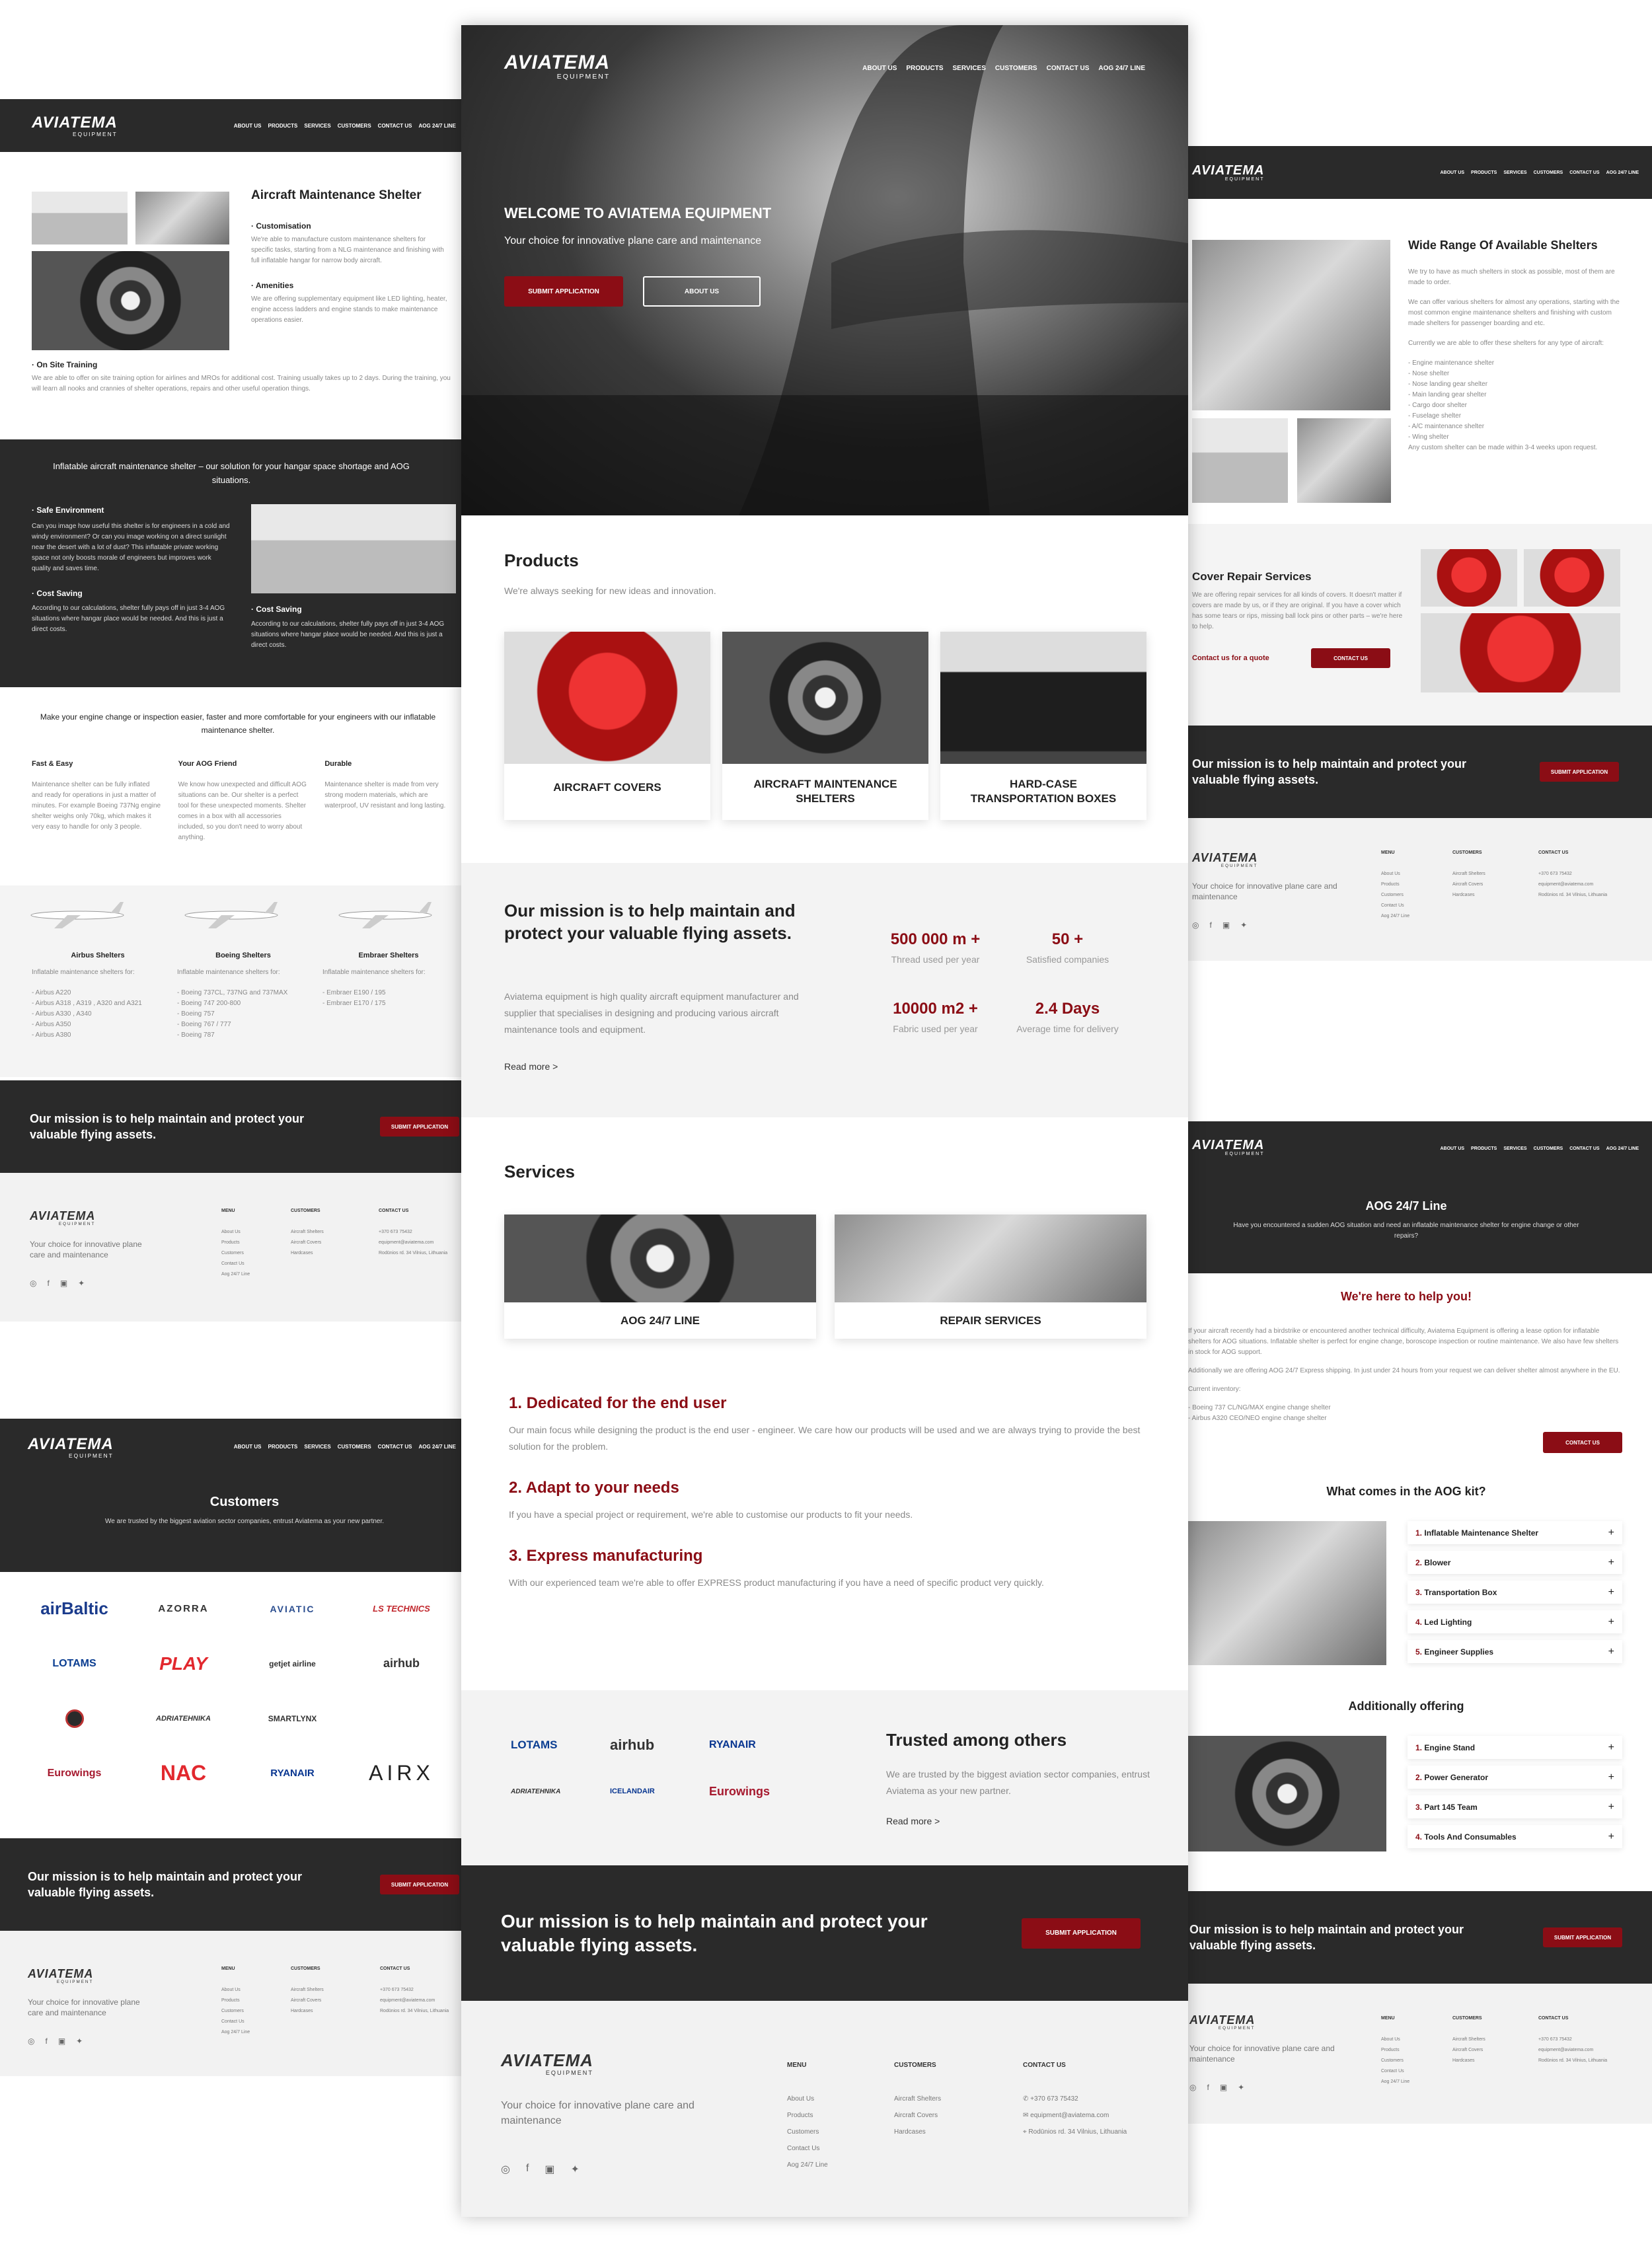 The image size is (1652, 2242). I want to click on footer-email-row: ✉ equipment@aviatema.com, so click(1075, 2115).